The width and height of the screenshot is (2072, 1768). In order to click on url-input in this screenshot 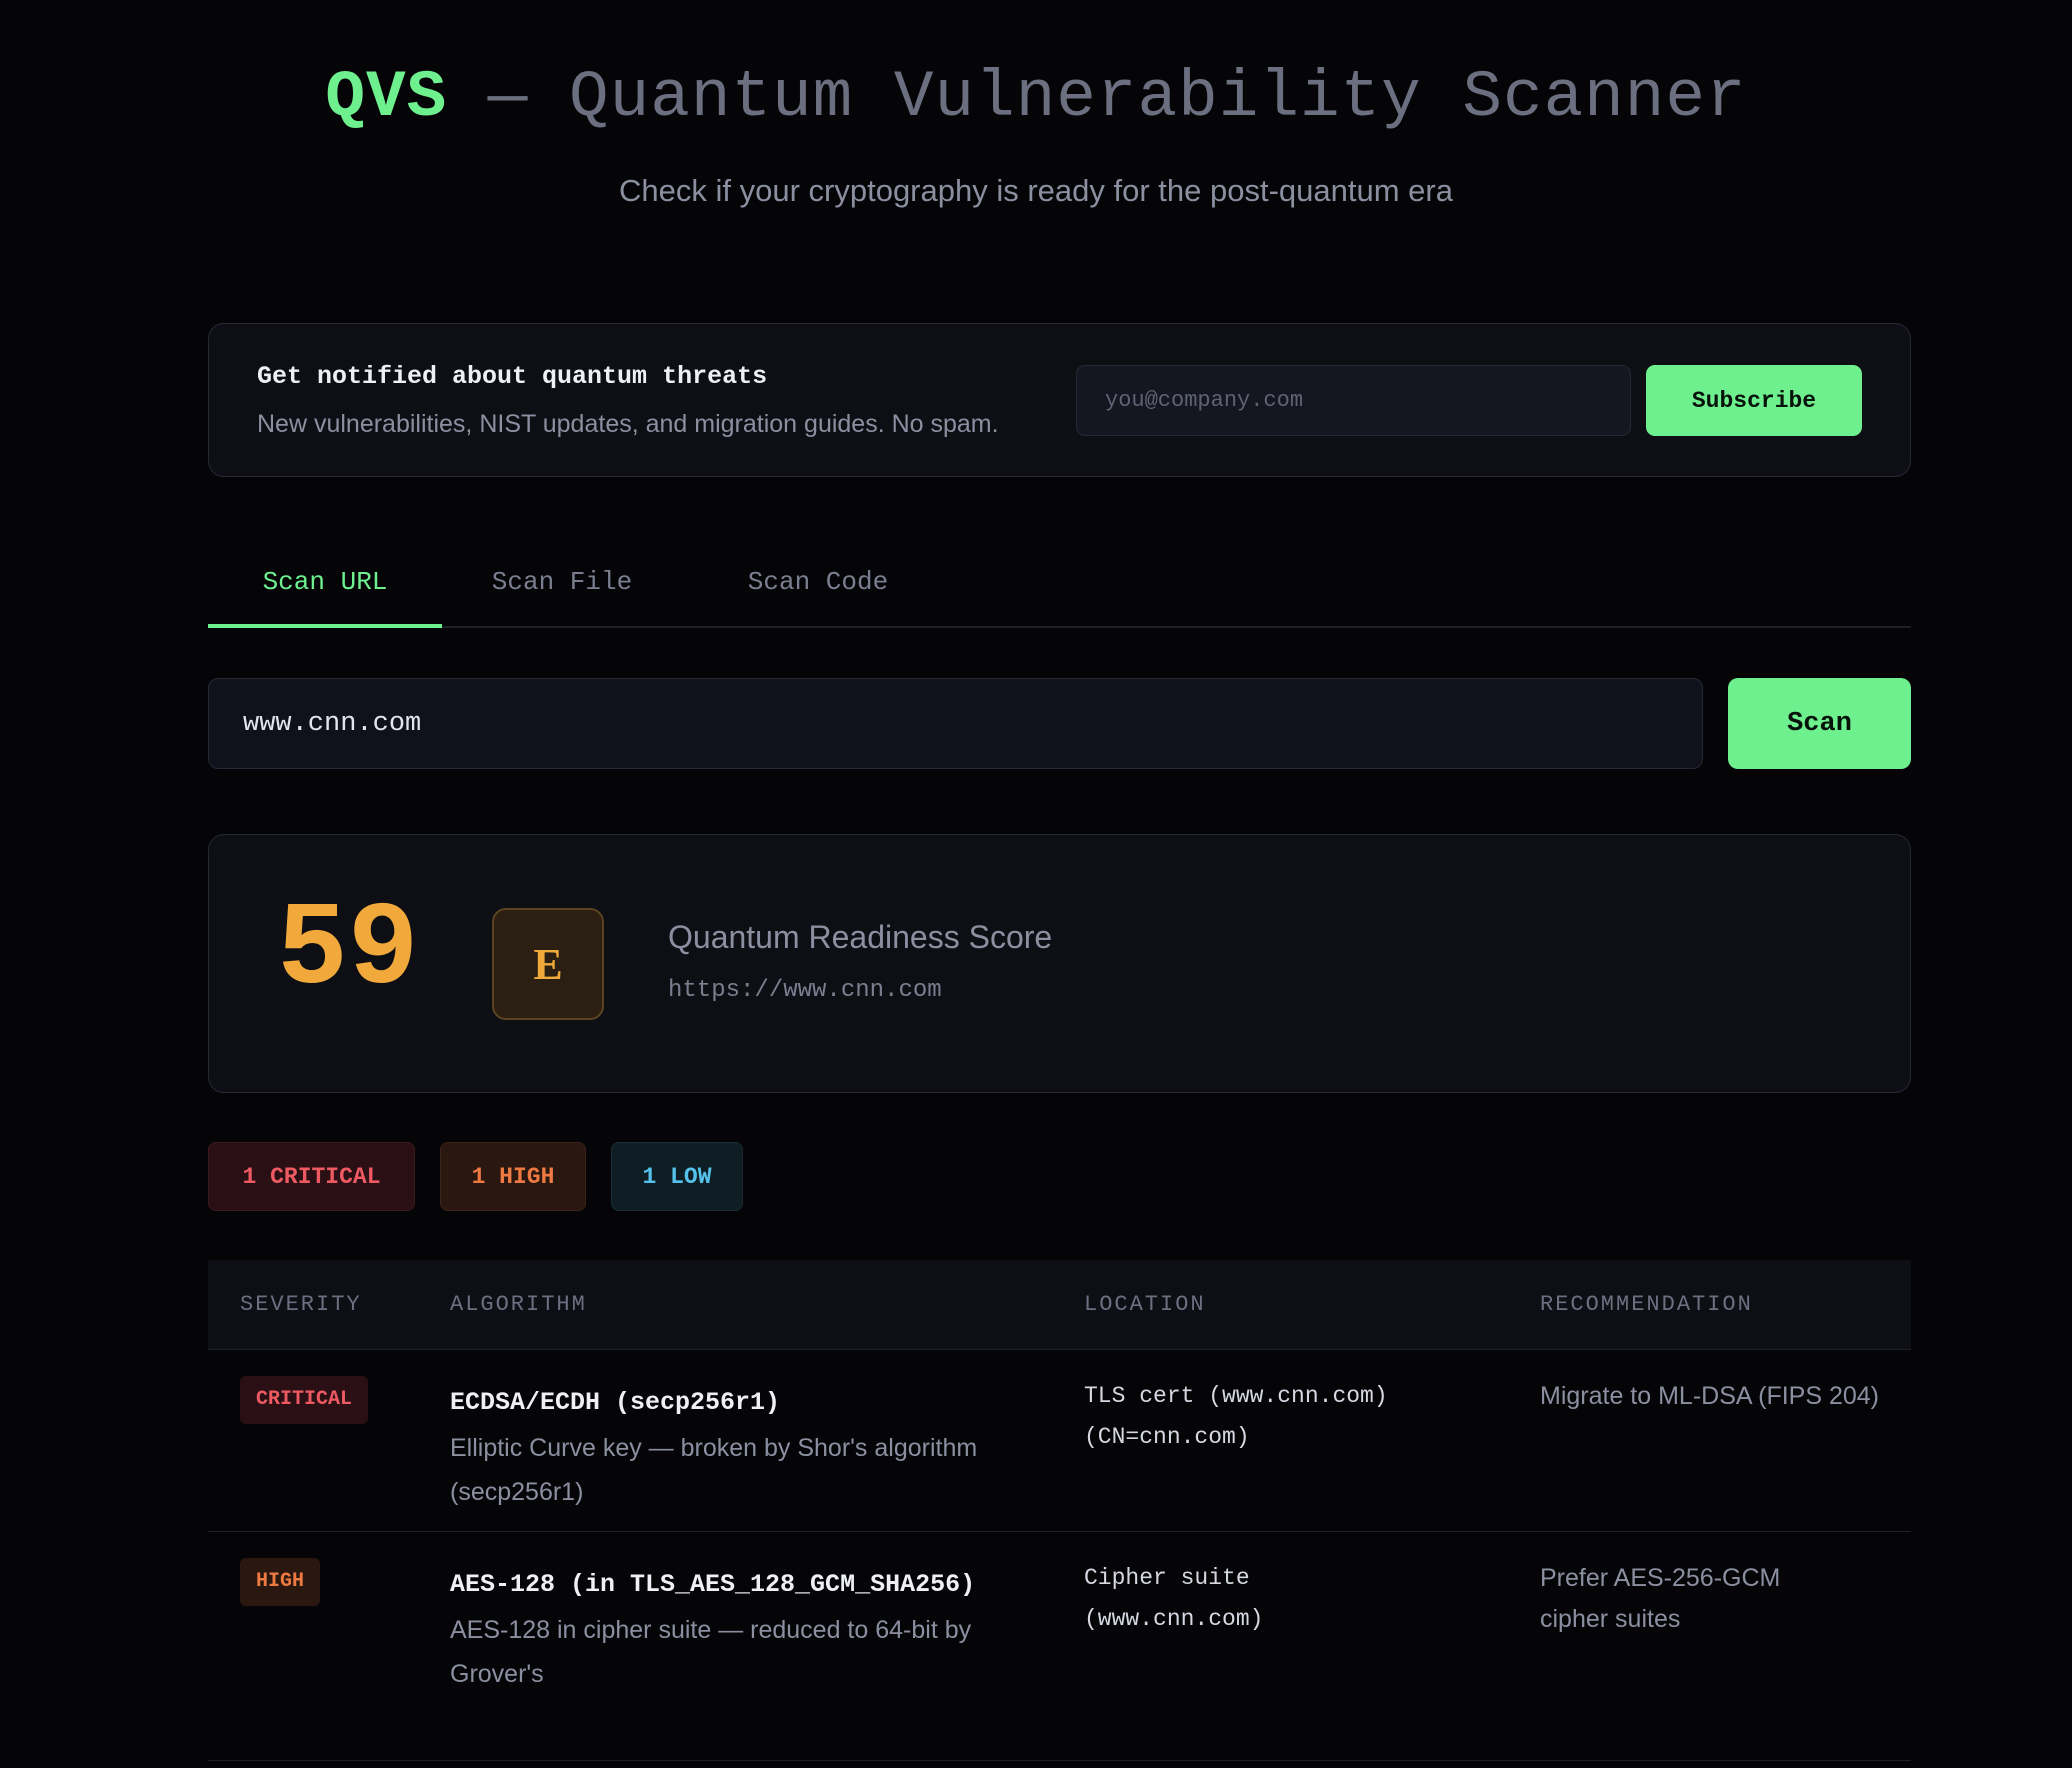, I will do `click(955, 723)`.